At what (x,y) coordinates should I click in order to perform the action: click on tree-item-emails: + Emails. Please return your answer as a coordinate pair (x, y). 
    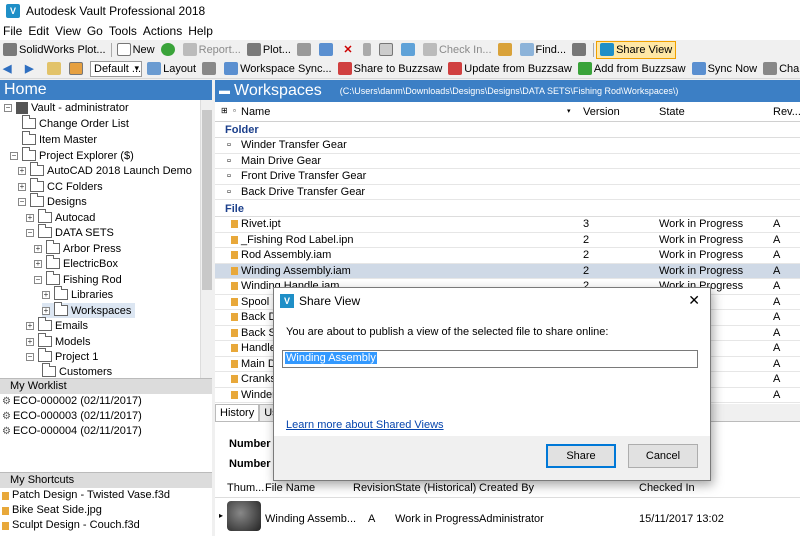
    Looking at the image, I should click on (57, 325).